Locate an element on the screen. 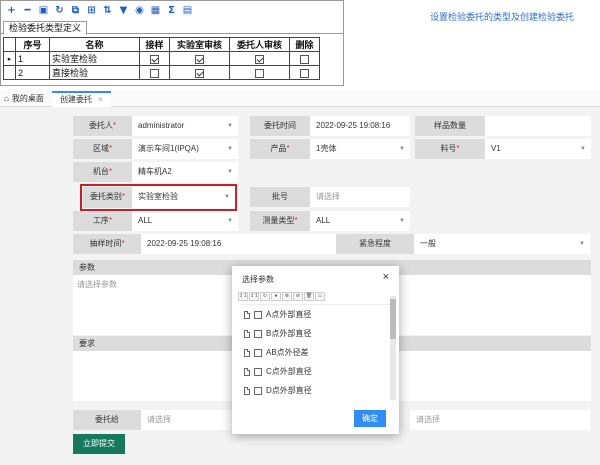  area-select: 演示车间1(IPQA) ▼ is located at coordinates (185, 149).